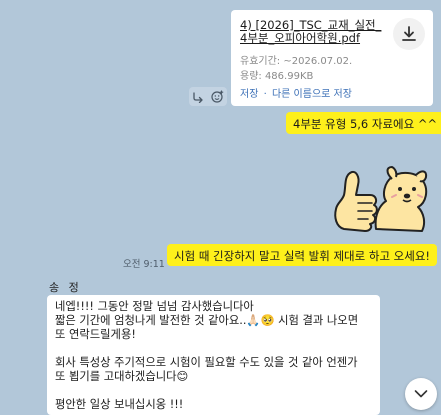  I want to click on sender-name: 송 정, so click(65, 287).